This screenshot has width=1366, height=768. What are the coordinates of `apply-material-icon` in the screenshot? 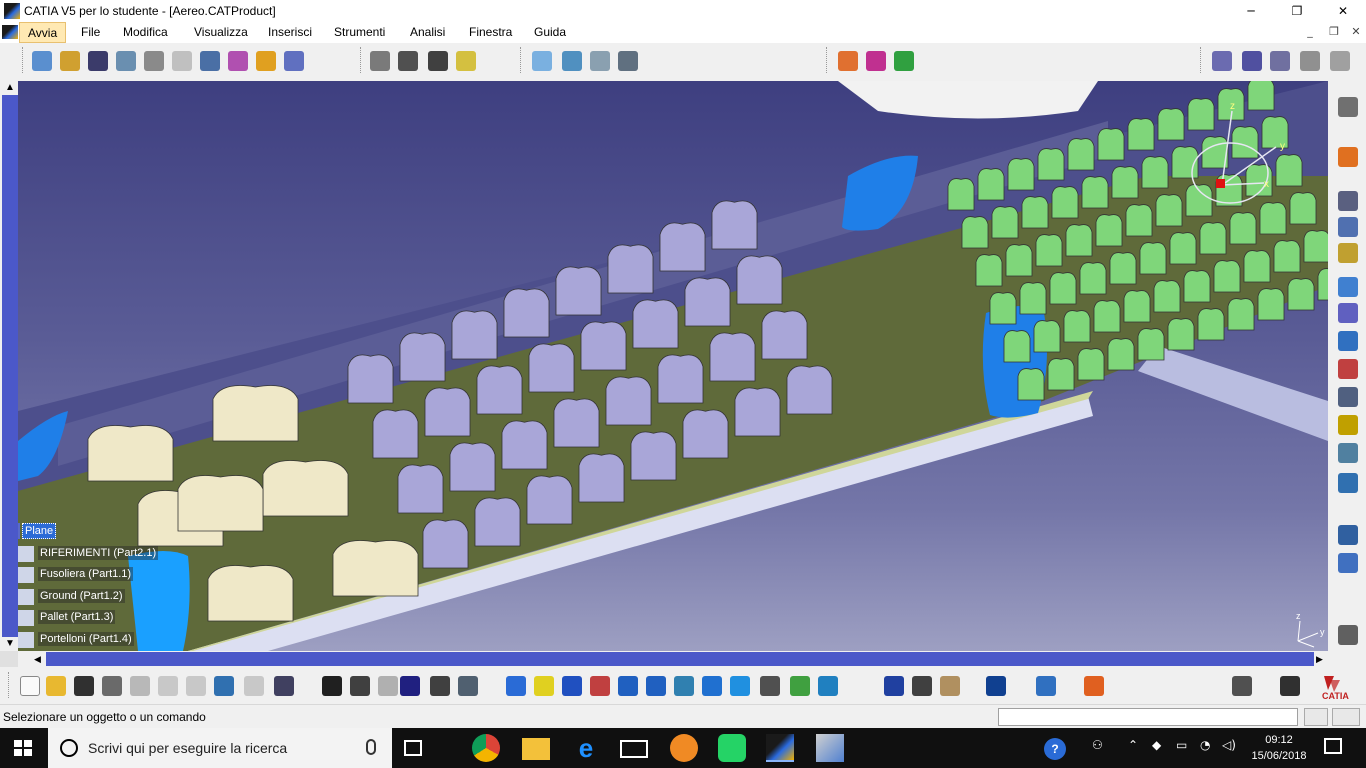 It's located at (828, 686).